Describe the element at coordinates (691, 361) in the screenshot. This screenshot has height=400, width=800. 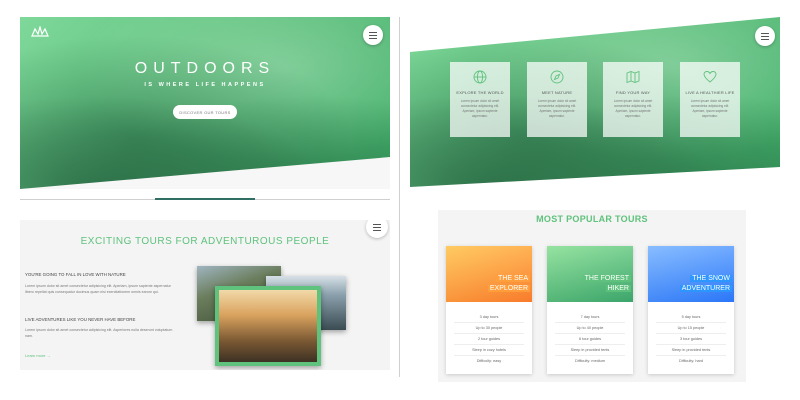
I see `tour-detail: Difficulty: hard` at that location.